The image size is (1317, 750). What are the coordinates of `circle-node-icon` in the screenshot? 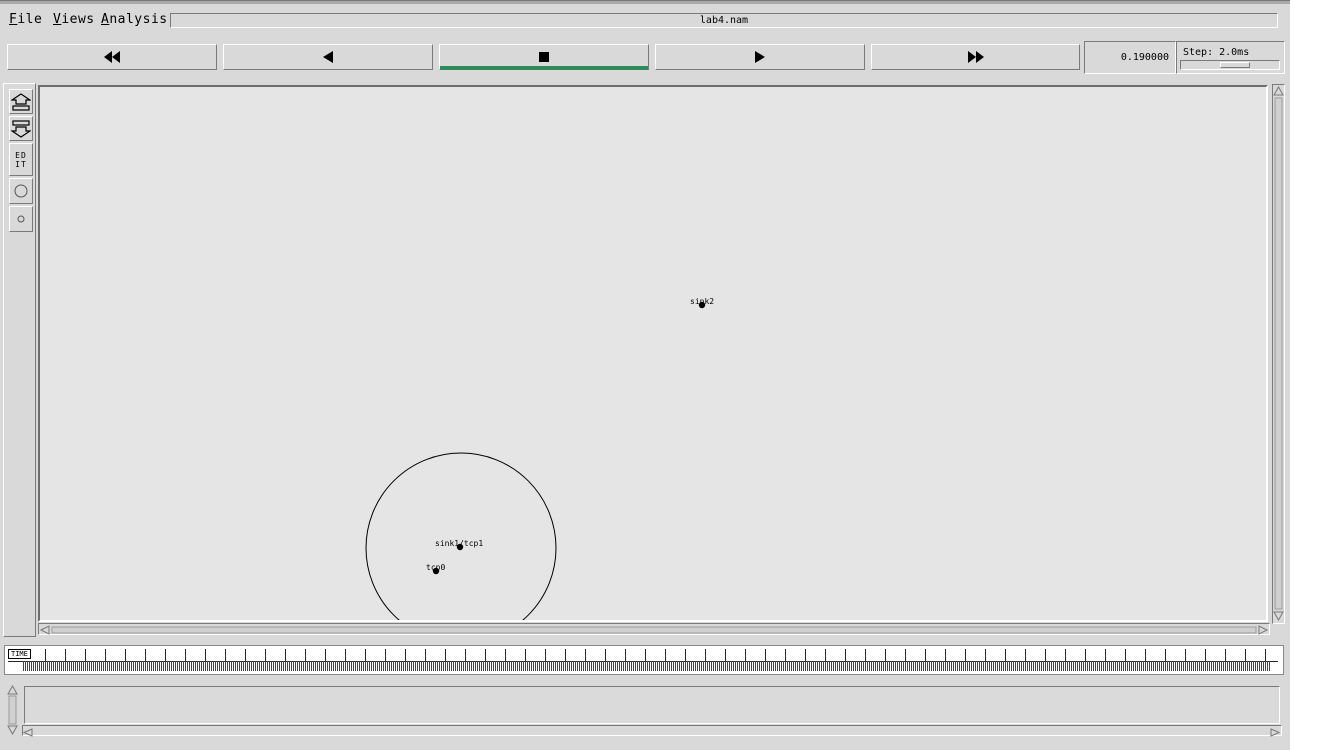 It's located at (21, 191).